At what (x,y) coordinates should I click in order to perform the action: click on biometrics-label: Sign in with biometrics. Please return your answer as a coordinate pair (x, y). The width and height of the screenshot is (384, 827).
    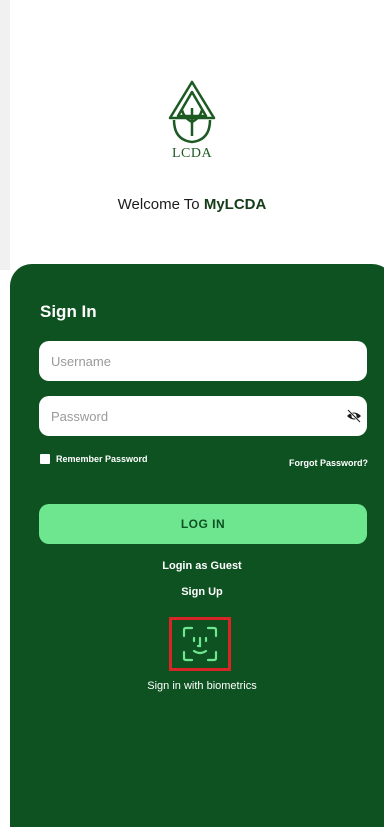
    Looking at the image, I should click on (202, 686).